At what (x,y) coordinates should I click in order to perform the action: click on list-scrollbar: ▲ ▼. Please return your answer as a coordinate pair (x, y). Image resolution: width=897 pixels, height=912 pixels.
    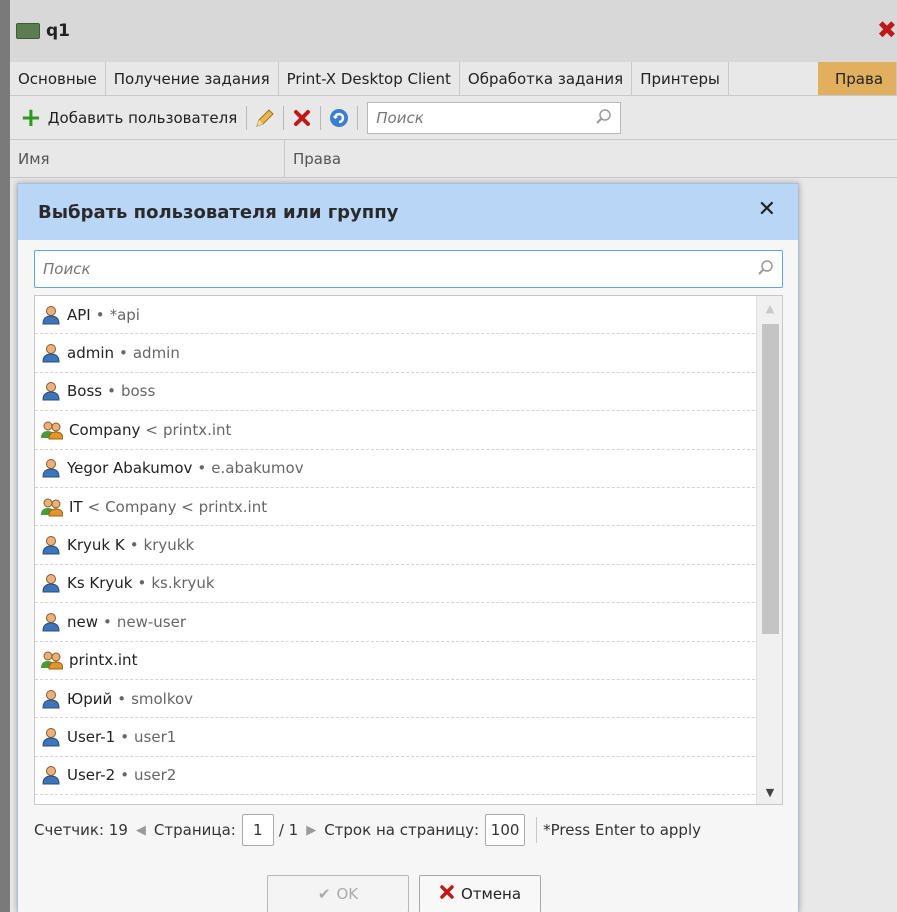
    Looking at the image, I should click on (769, 550).